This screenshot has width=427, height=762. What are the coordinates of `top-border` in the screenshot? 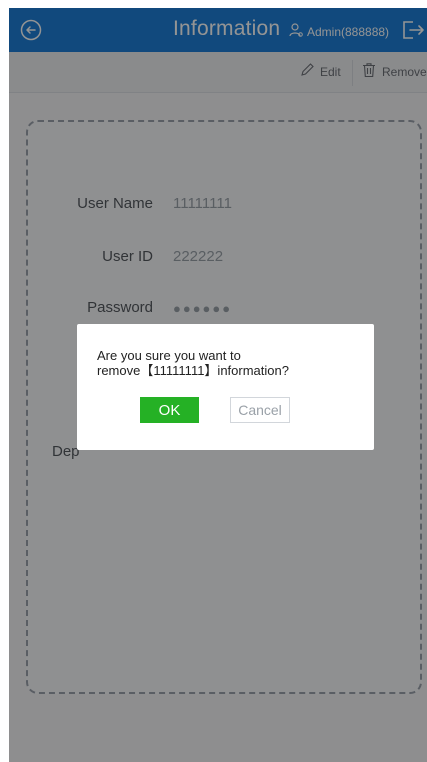 It's located at (213, 4).